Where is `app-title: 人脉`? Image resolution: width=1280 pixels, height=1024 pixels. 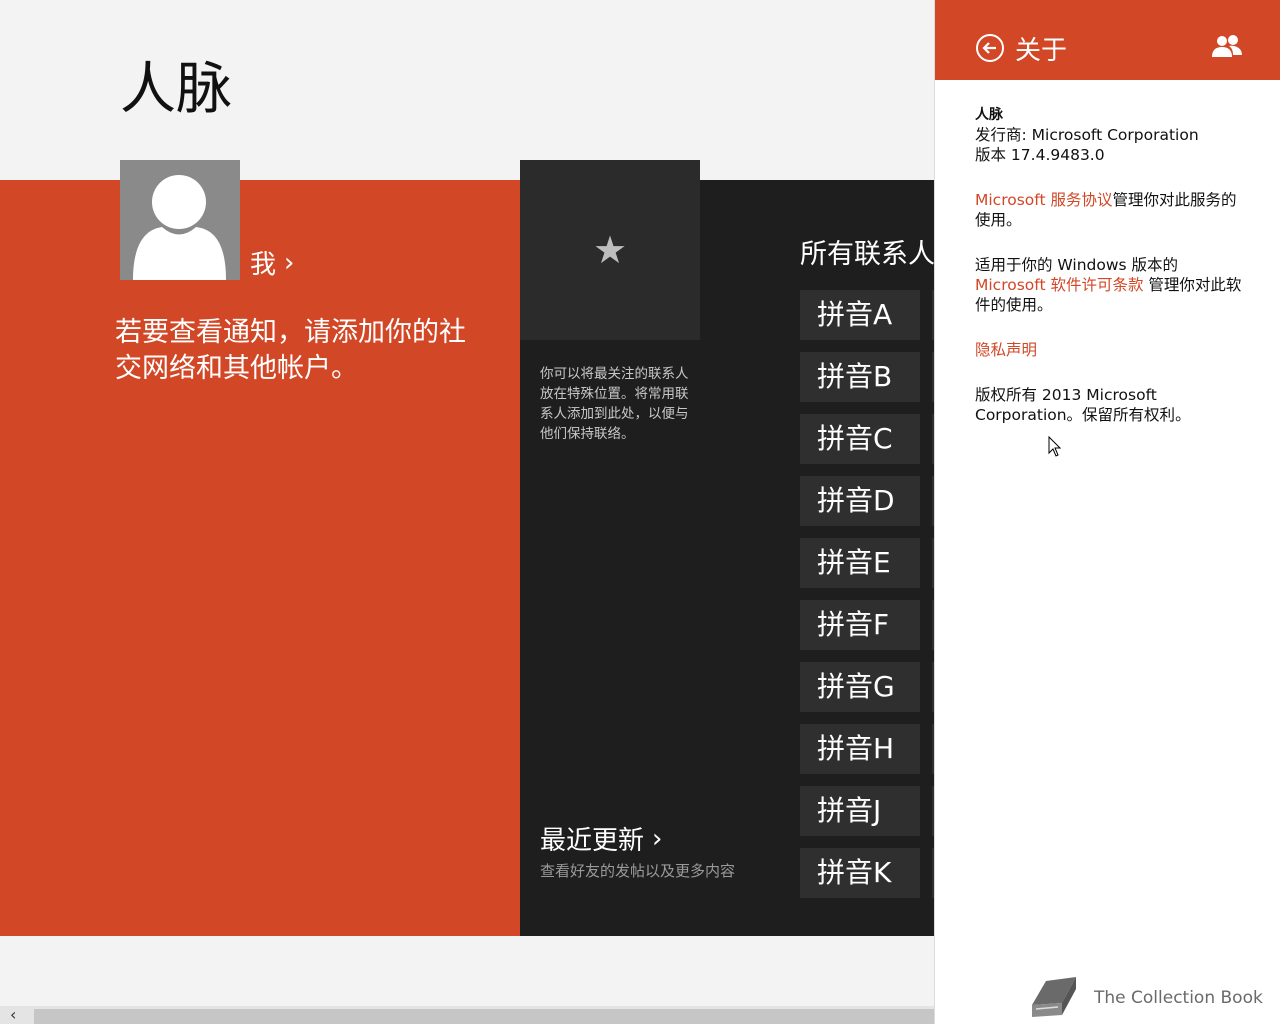 app-title: 人脉 is located at coordinates (176, 89).